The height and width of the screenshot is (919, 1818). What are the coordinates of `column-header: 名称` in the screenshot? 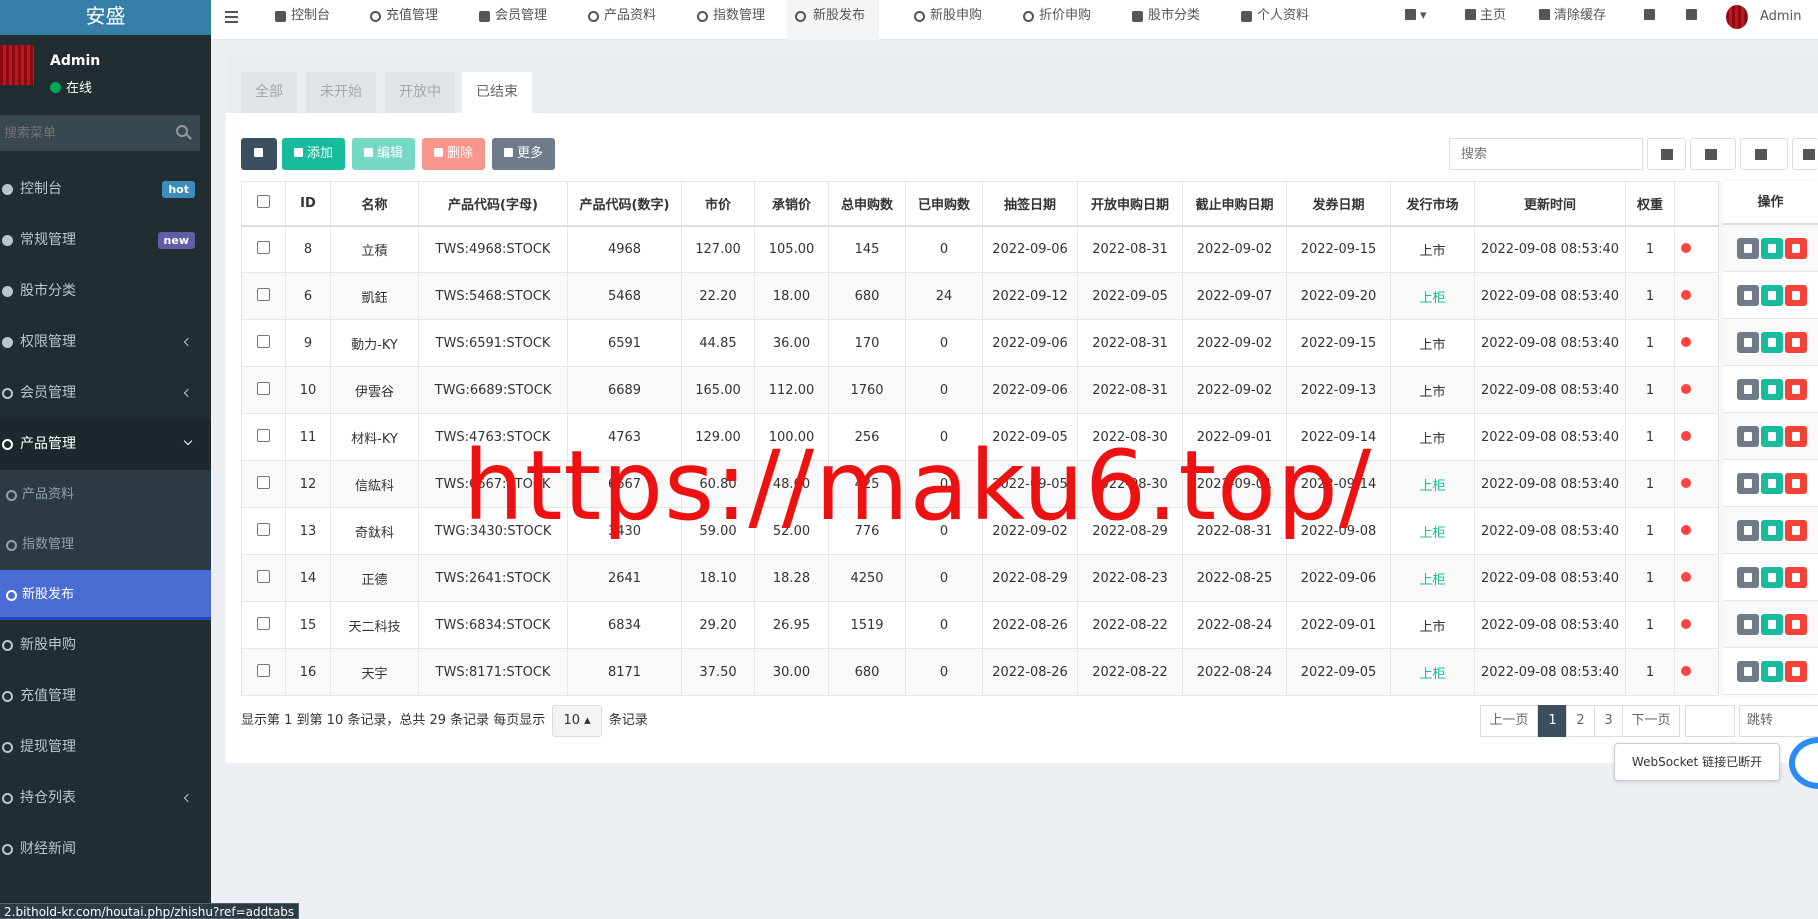 It's located at (374, 204).